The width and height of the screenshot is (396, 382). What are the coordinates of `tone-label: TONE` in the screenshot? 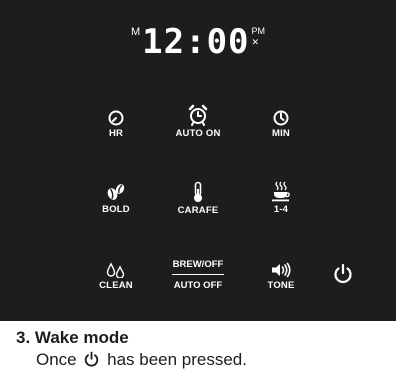 It's located at (281, 285).